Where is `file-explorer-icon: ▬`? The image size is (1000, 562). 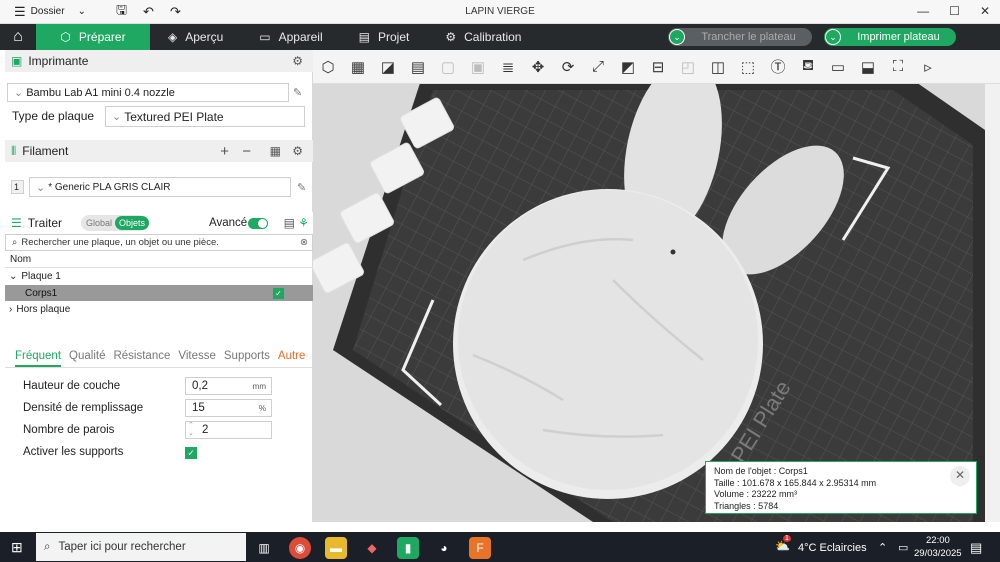
file-explorer-icon: ▬ is located at coordinates (336, 548).